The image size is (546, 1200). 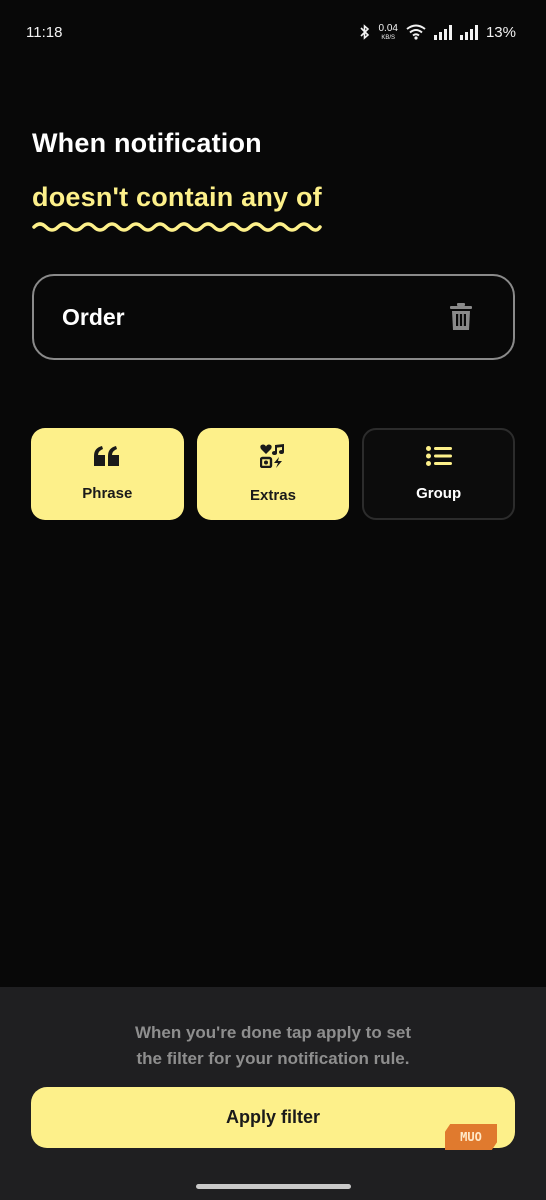 I want to click on status-icons: 0.04 KB/S 13%, so click(x=437, y=31).